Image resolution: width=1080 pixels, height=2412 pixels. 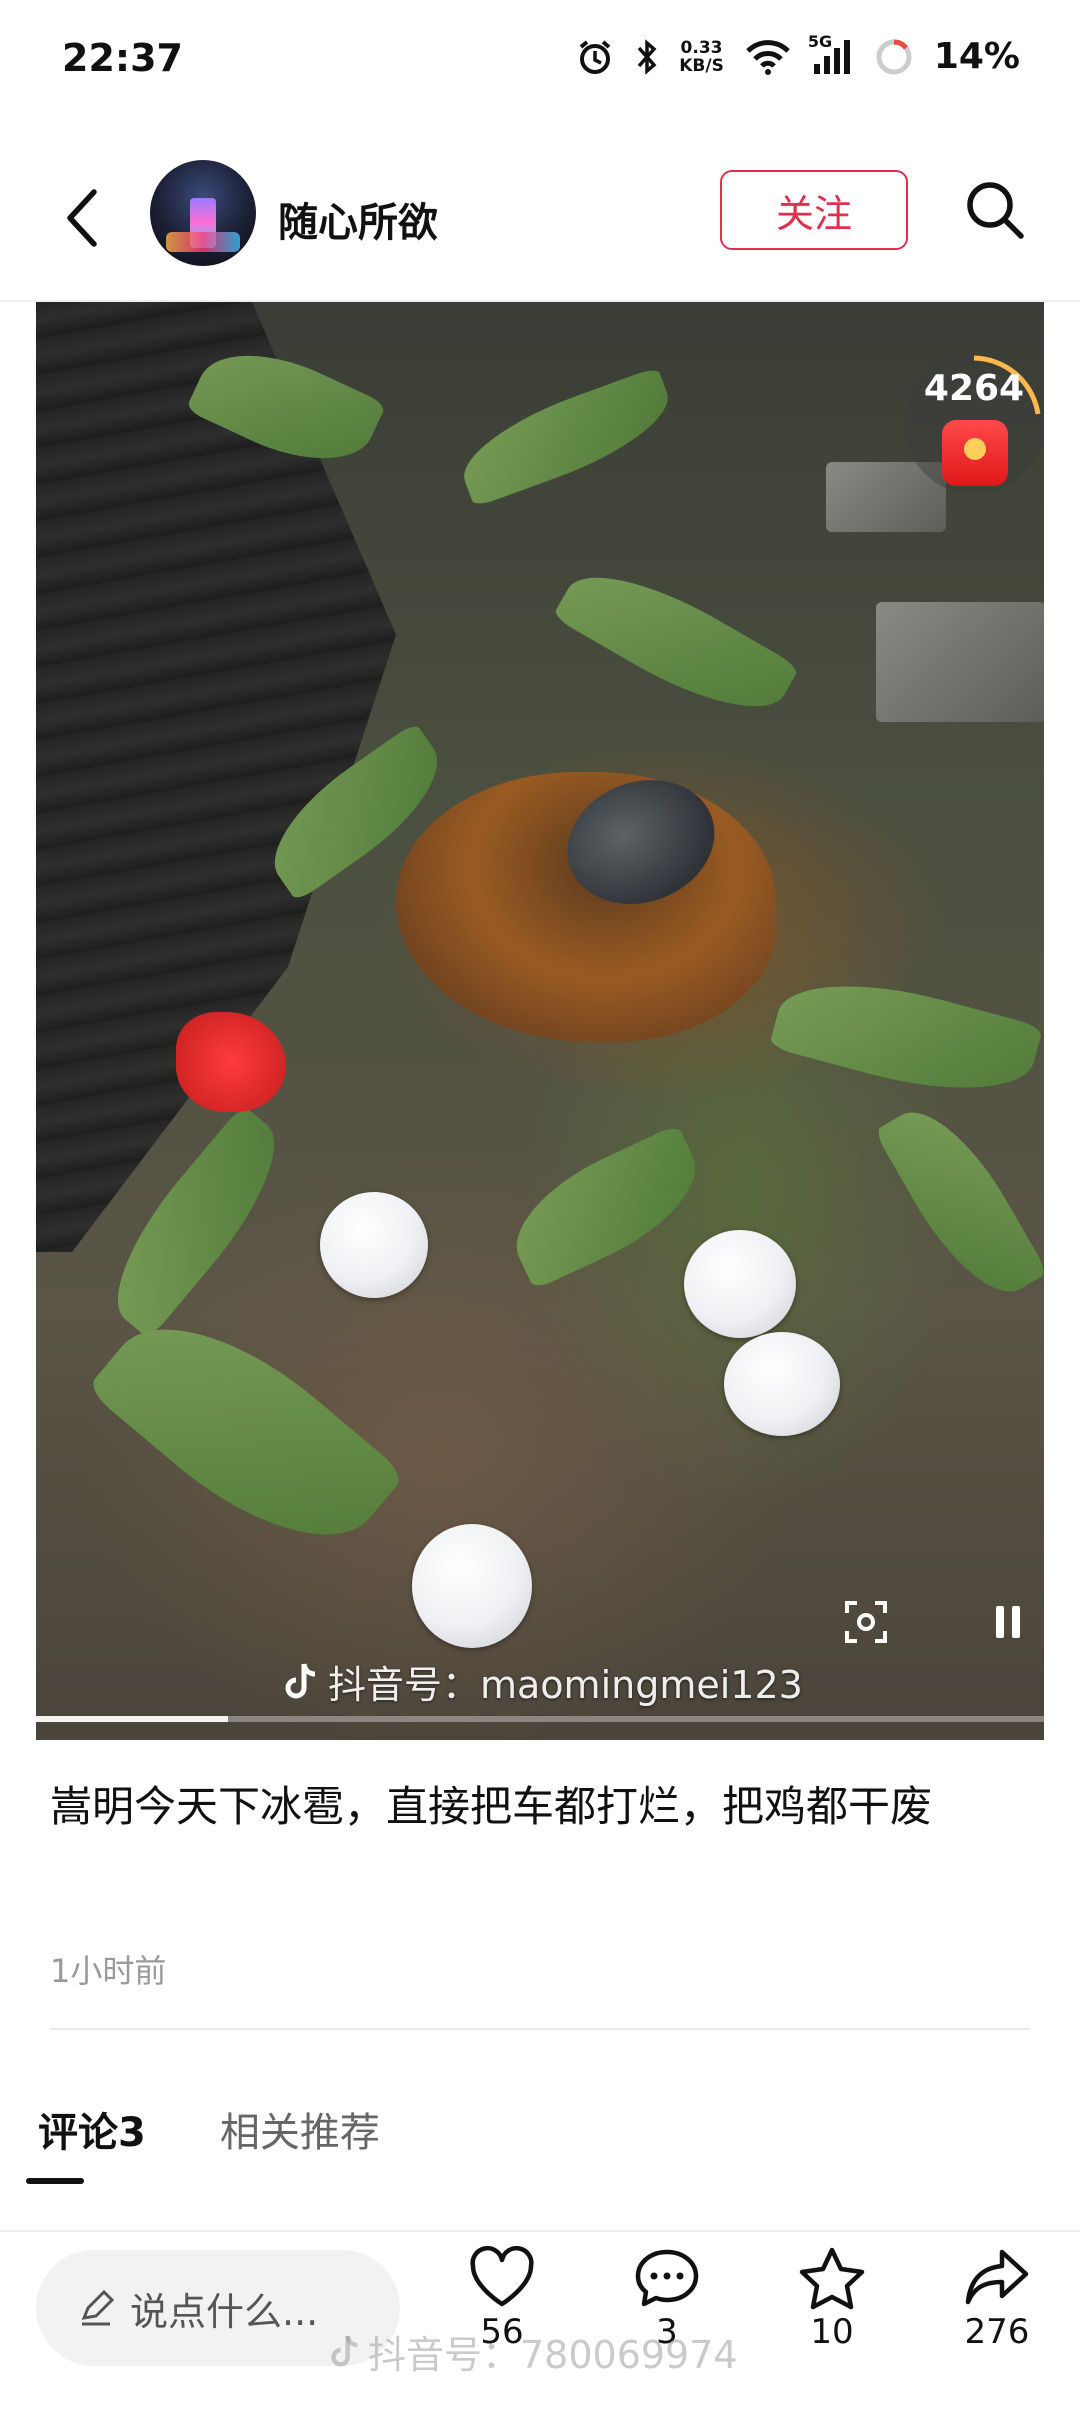 I want to click on username: 随心所欲, so click(x=358, y=219).